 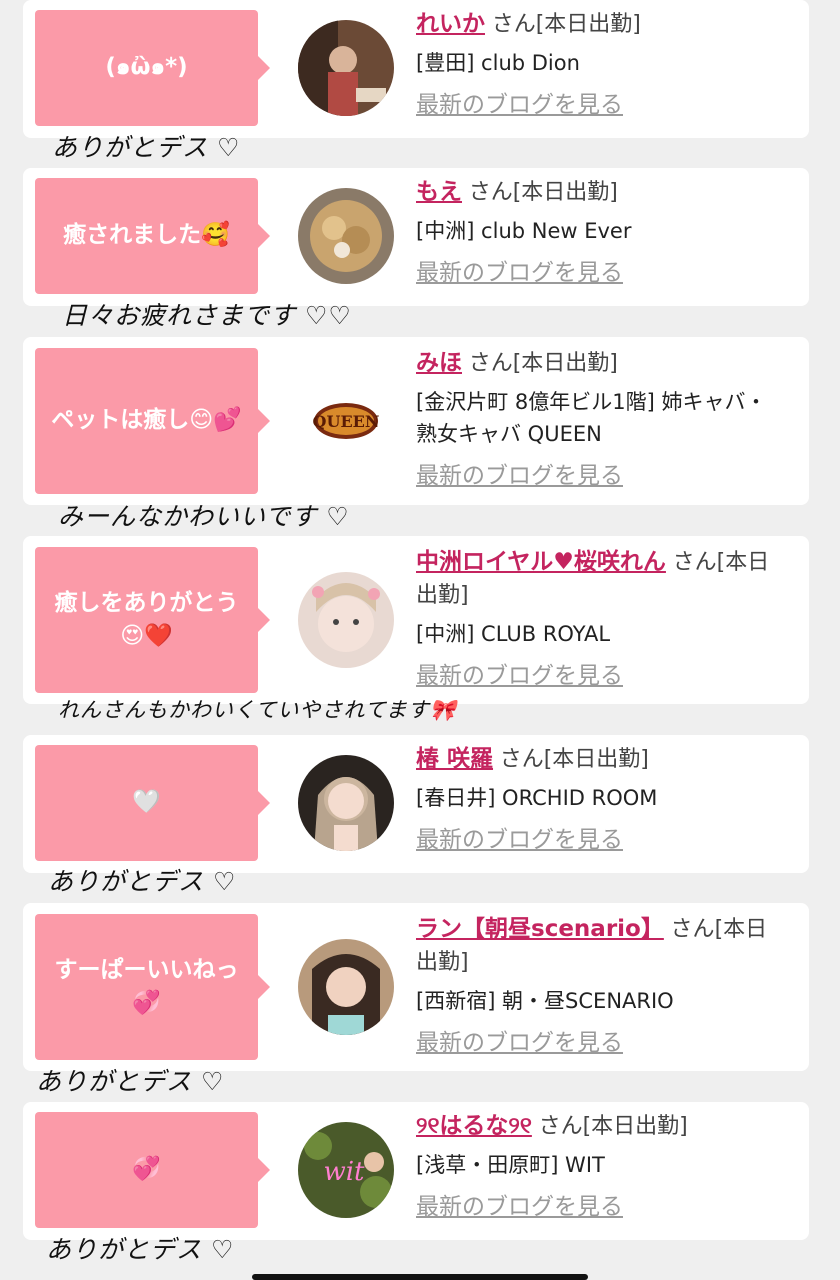 What do you see at coordinates (146, 420) in the screenshot?
I see `message-text: ペットは癒し😊💕` at bounding box center [146, 420].